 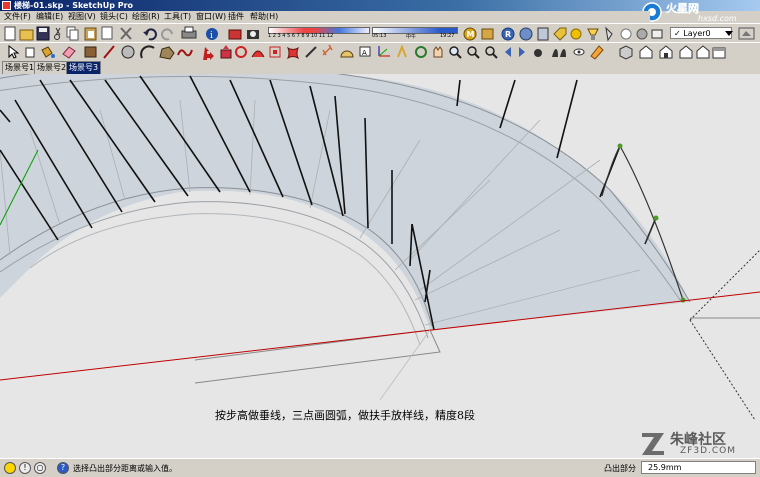 What do you see at coordinates (185, 53) in the screenshot?
I see `freehand-icon` at bounding box center [185, 53].